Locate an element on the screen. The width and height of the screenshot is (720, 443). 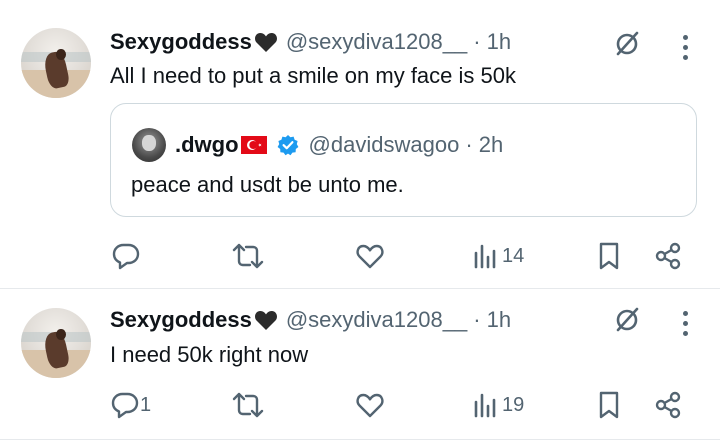
divider is located at coordinates (360, 439).